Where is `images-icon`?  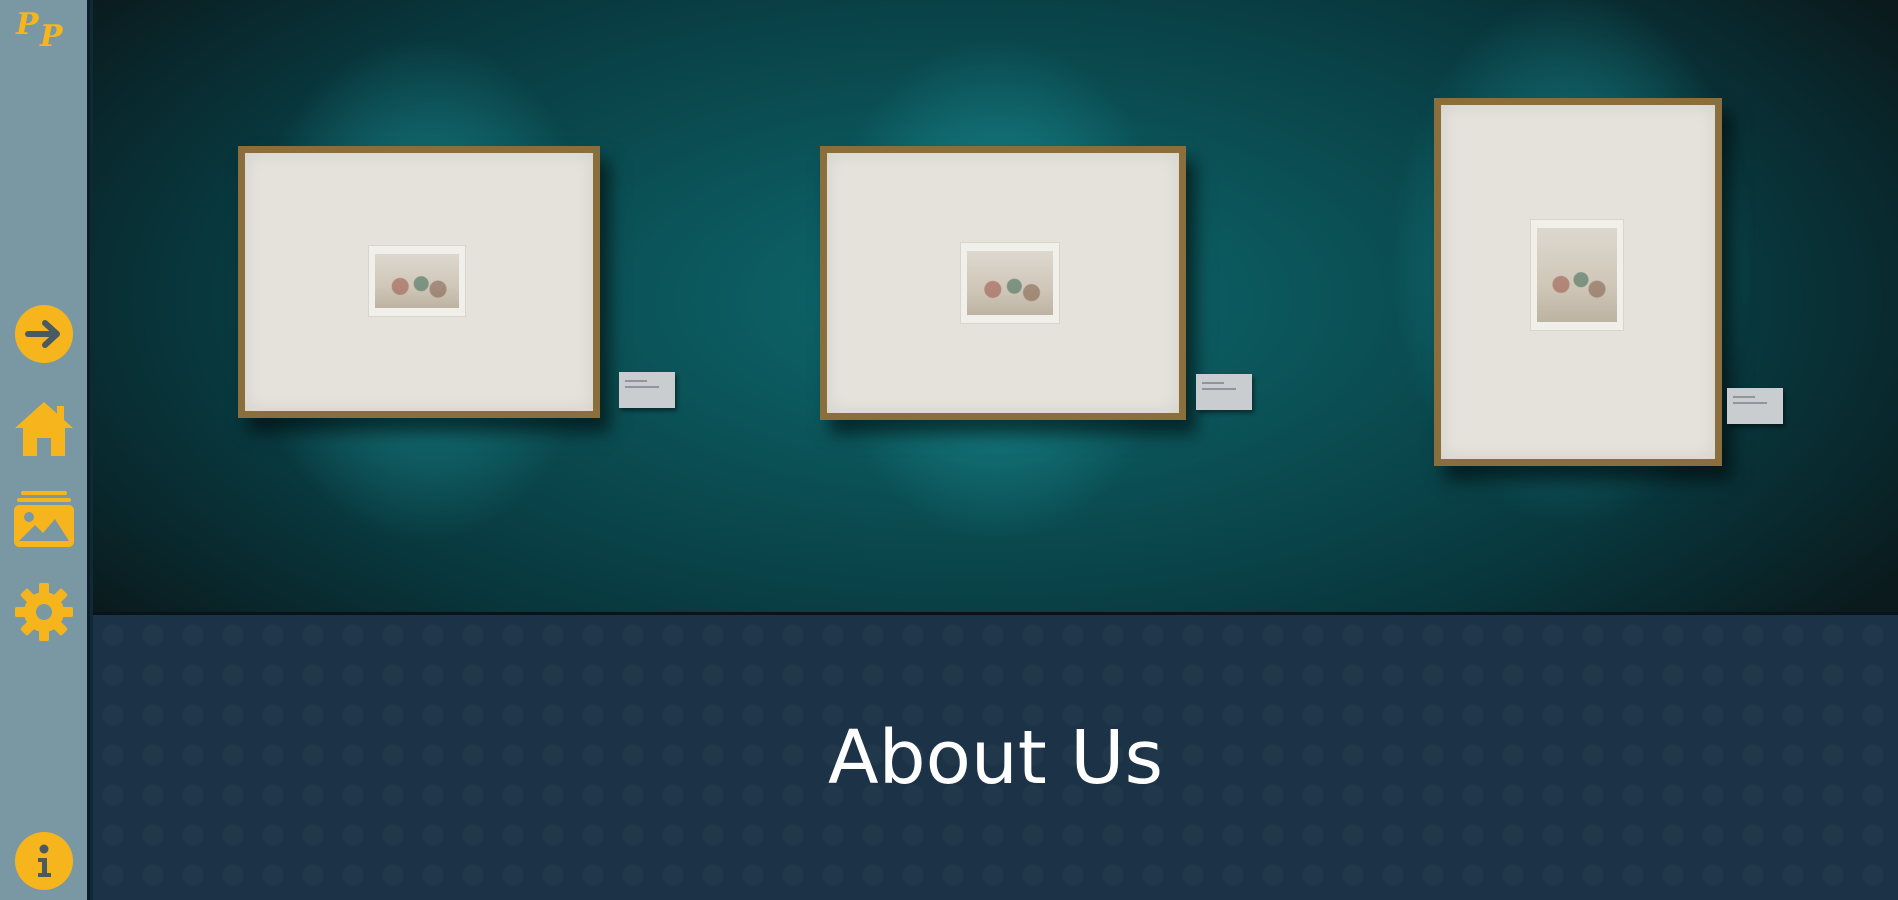 images-icon is located at coordinates (44, 519).